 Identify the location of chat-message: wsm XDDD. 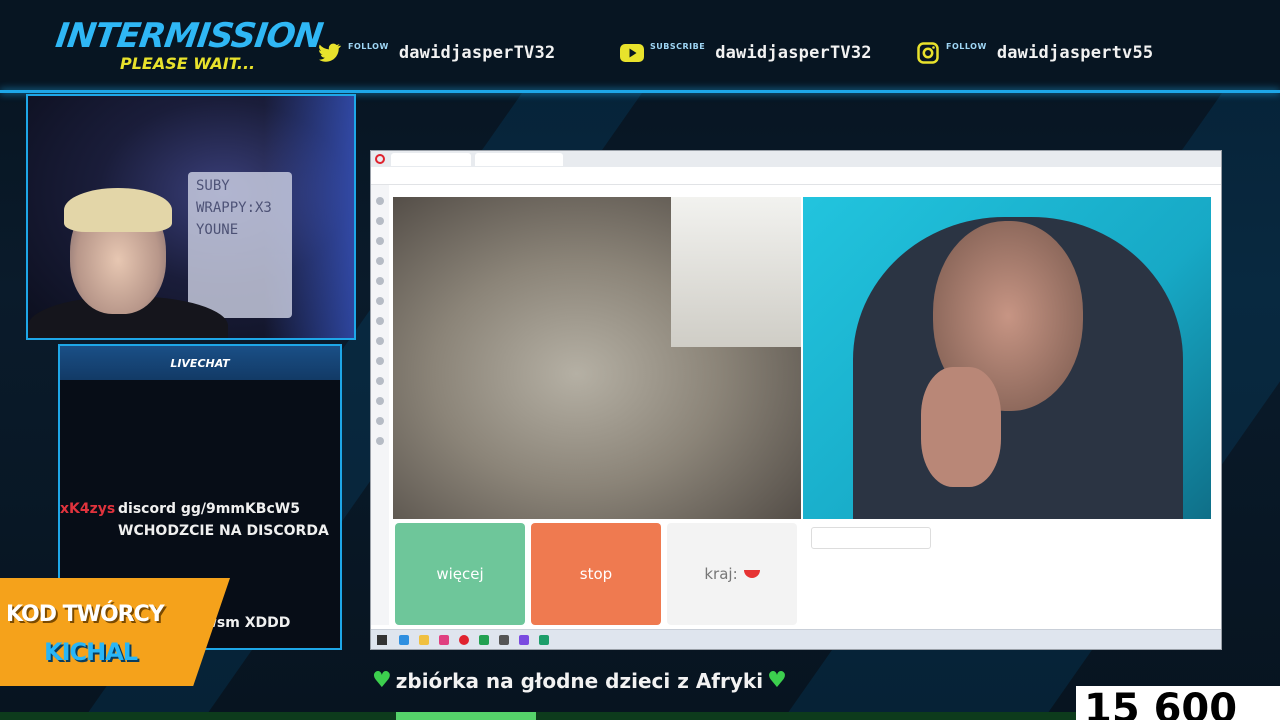
(269, 623).